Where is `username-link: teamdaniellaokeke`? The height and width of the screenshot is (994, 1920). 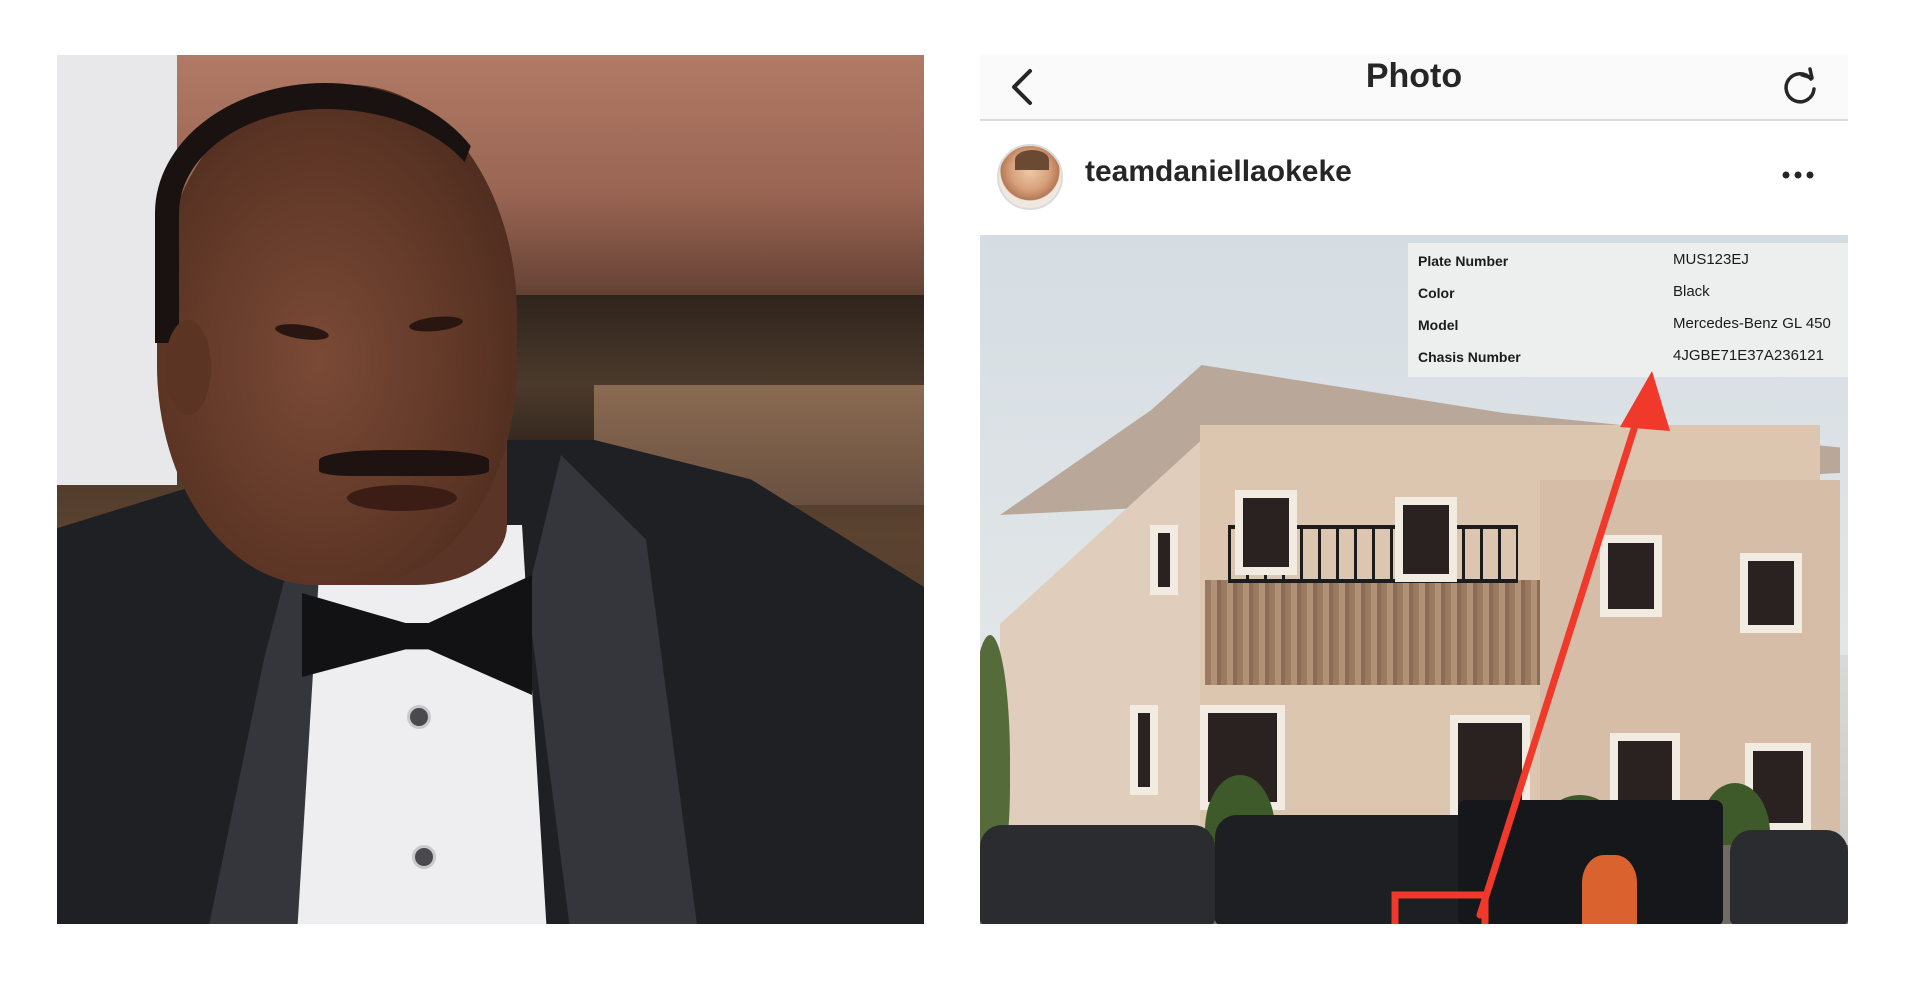
username-link: teamdaniellaokeke is located at coordinates (1218, 172).